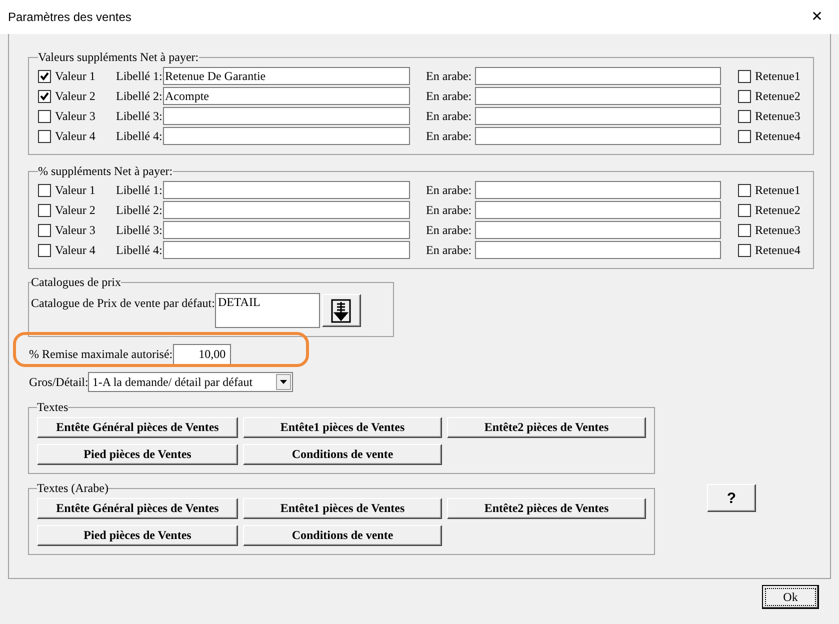 The image size is (839, 624). I want to click on window-title: Paramètres des ventes, so click(70, 17).